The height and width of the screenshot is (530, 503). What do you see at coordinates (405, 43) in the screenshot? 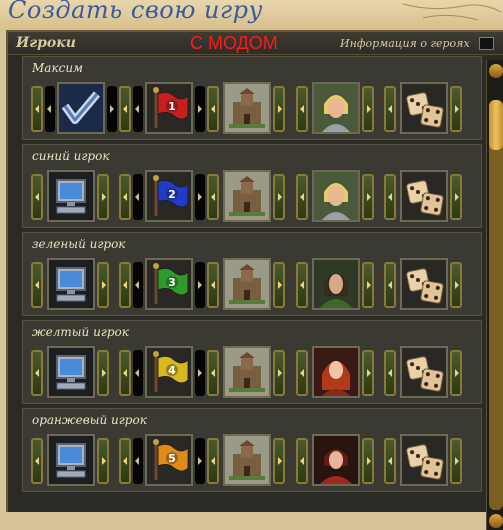
I see `hero-info-label: Информация о героях` at bounding box center [405, 43].